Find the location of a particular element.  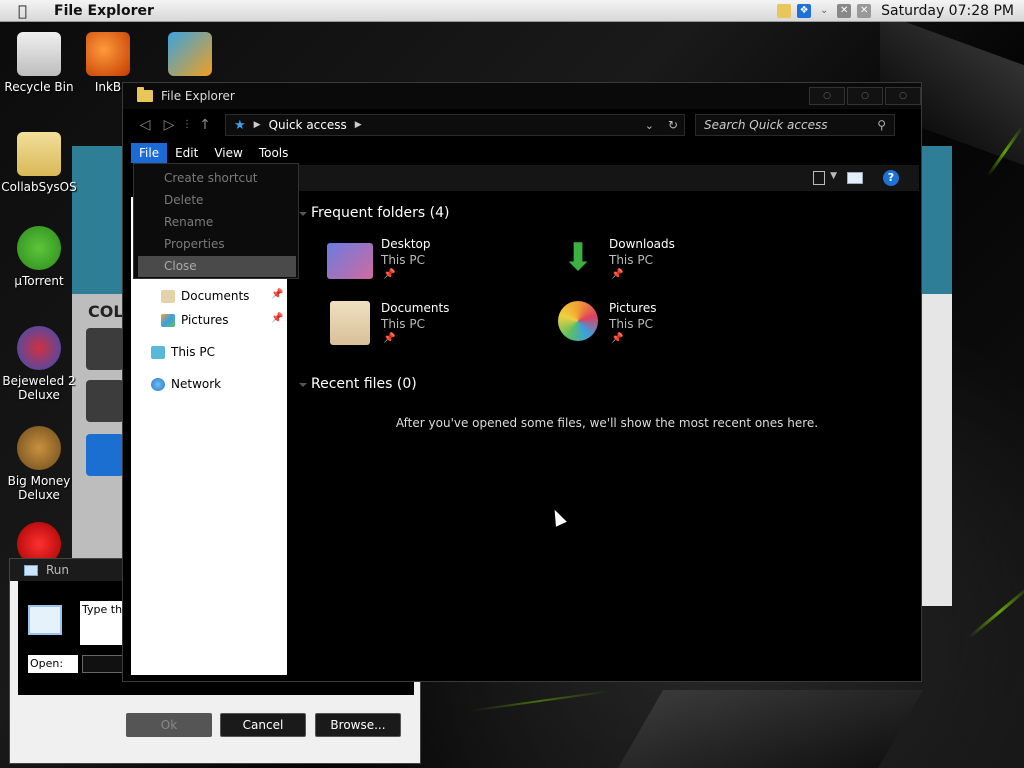

search-input: Search Quick access ⚲ is located at coordinates (795, 125).